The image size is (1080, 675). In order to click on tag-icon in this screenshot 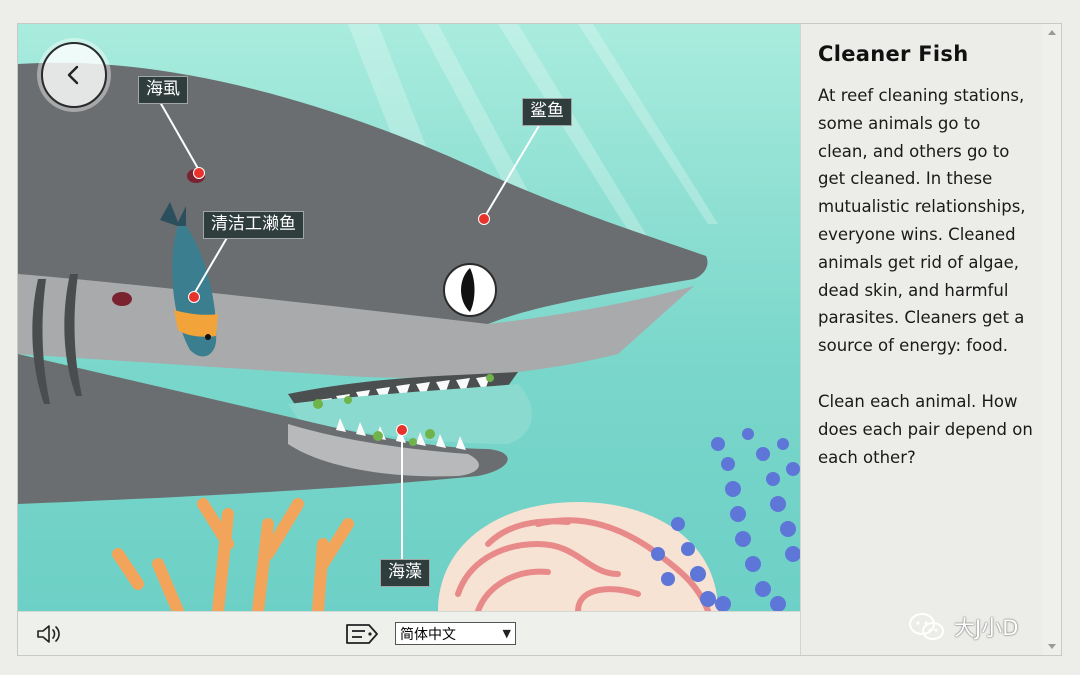, I will do `click(362, 634)`.